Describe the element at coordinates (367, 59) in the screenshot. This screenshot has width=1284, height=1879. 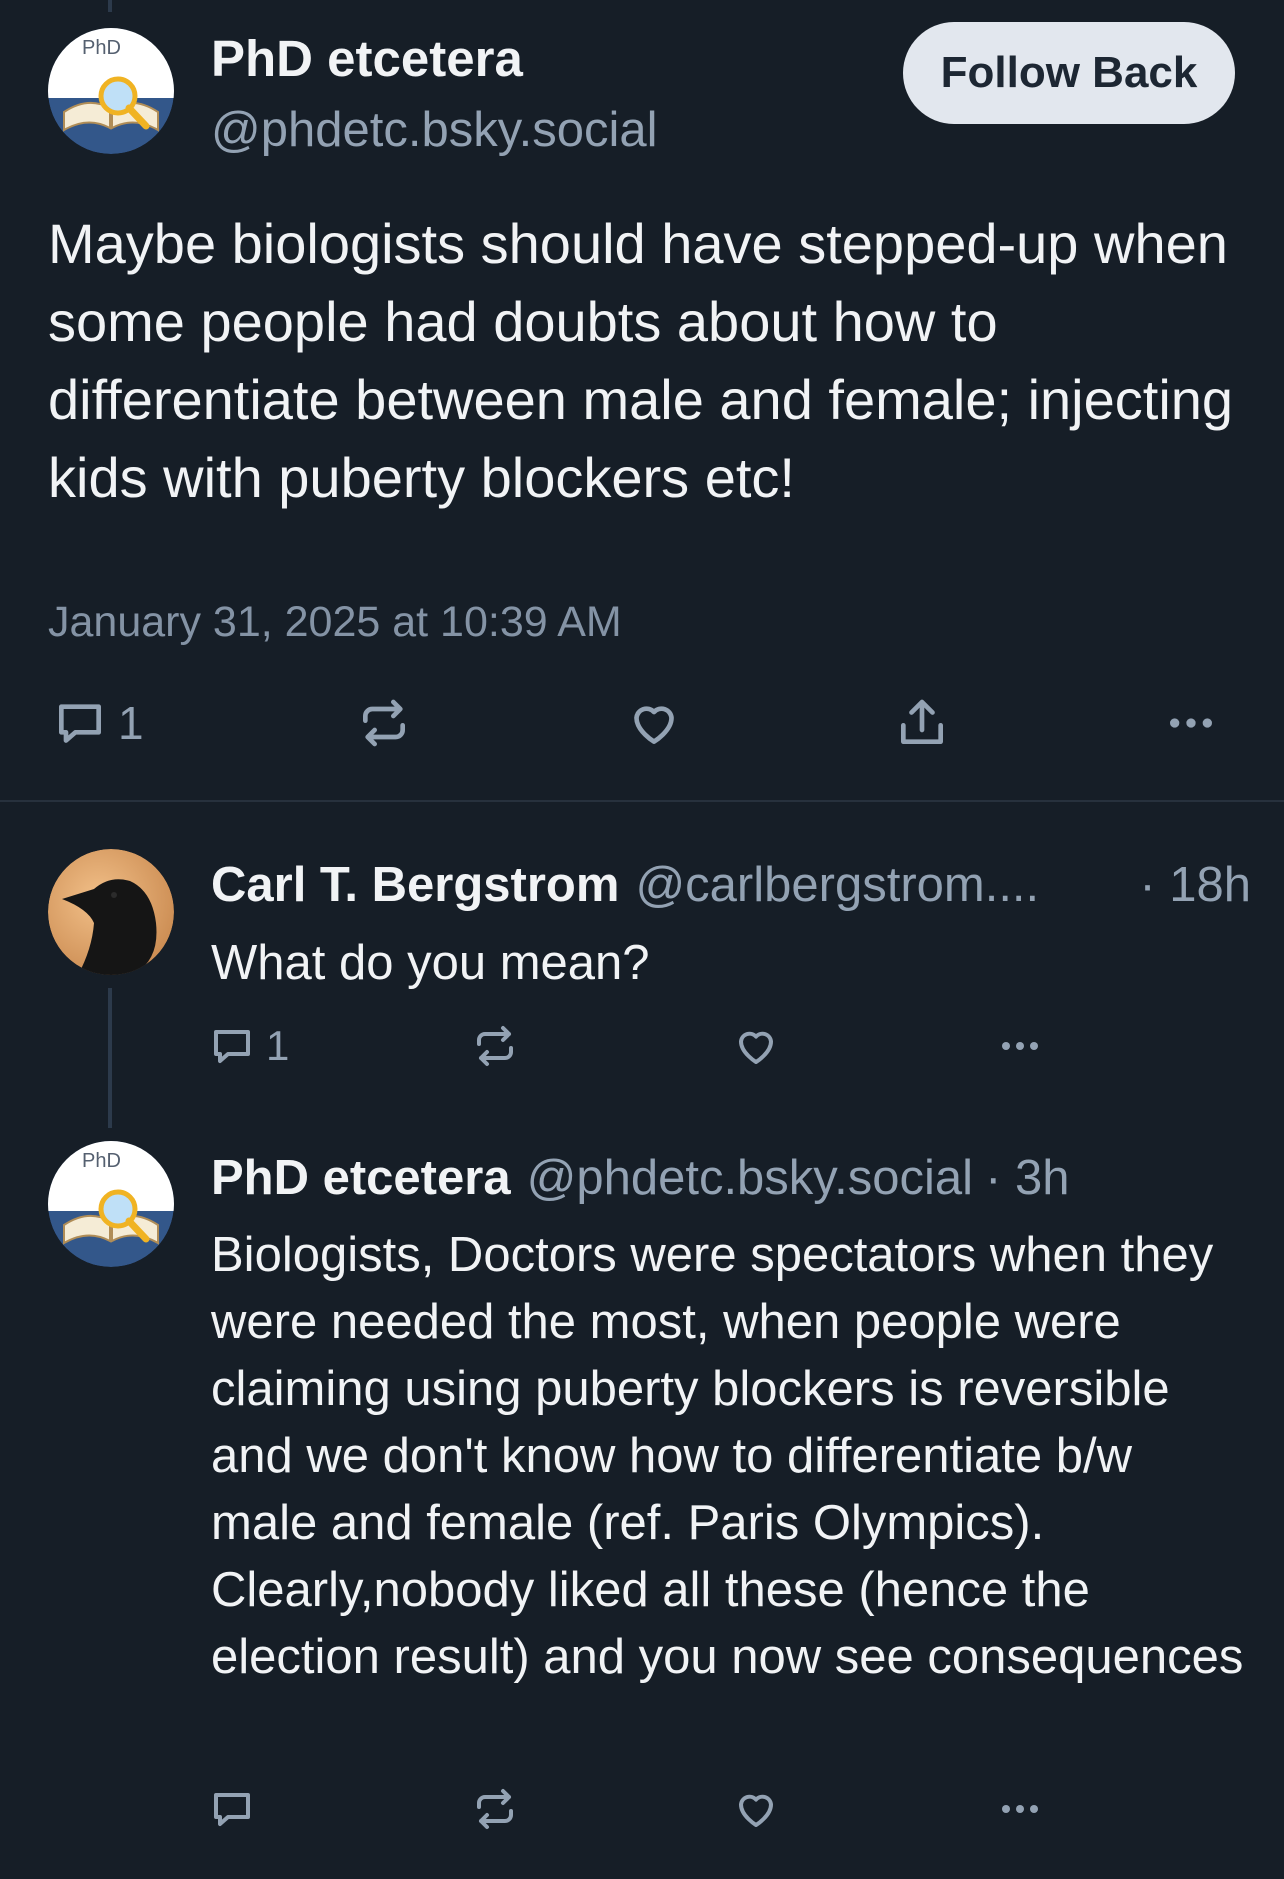
I see `author-name: PhD etcetera` at that location.